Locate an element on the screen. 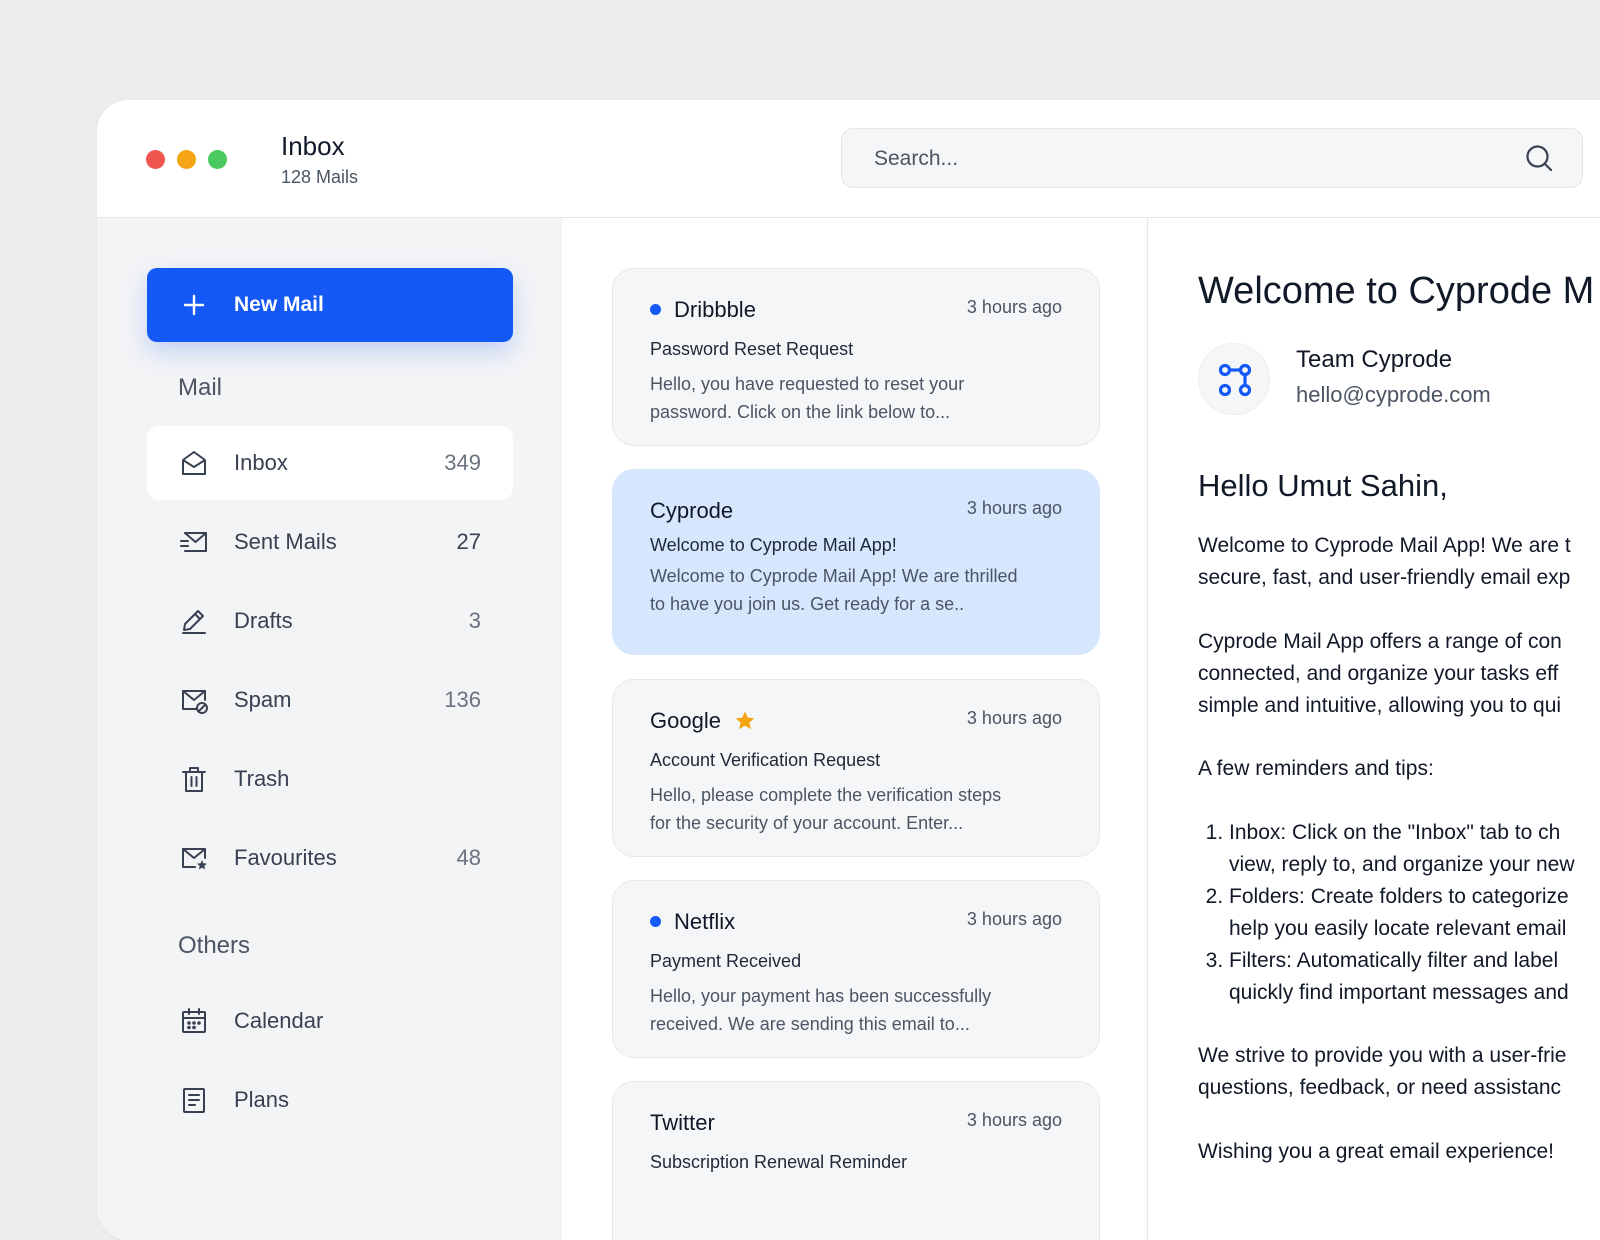 The height and width of the screenshot is (1240, 1600). sidebar-item-label: Drafts is located at coordinates (263, 620).